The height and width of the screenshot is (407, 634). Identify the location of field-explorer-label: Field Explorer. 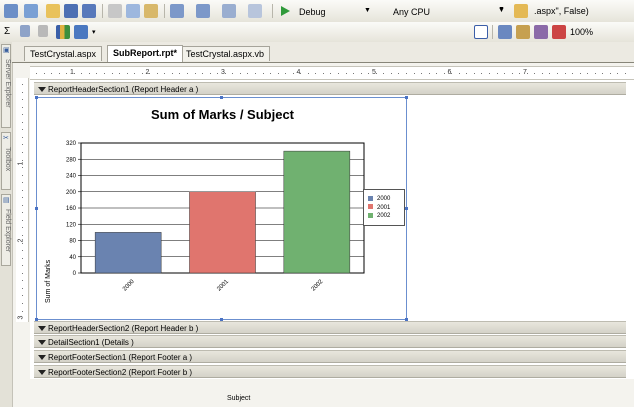
(7, 231).